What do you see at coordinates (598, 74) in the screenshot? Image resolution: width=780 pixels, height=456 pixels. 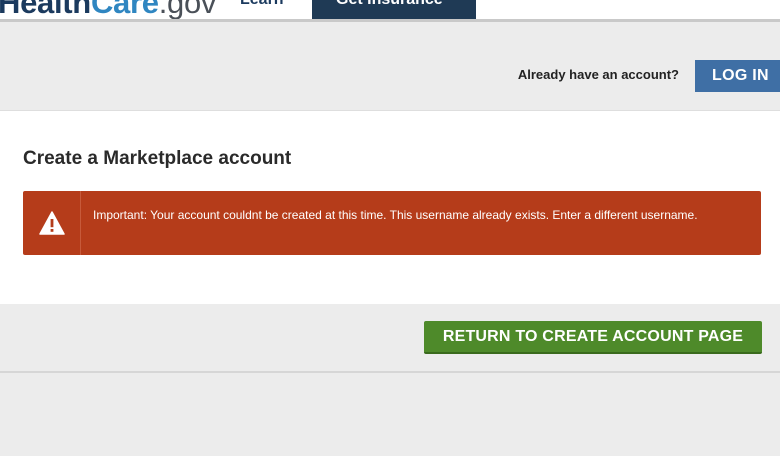 I see `already-have-account-text: Already have an account?` at bounding box center [598, 74].